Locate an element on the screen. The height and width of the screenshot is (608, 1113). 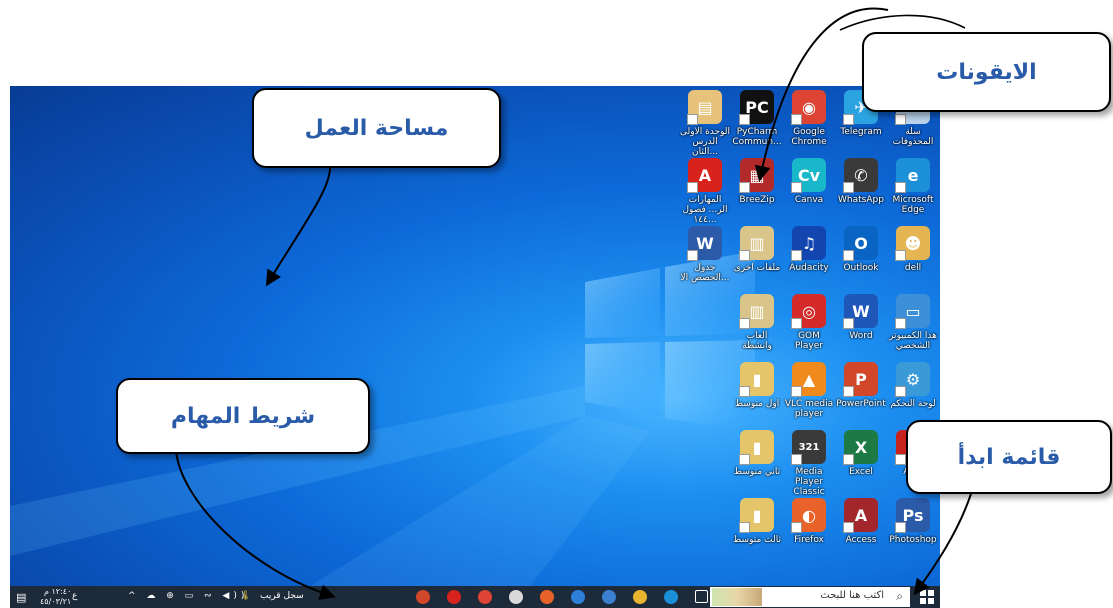
gom-player-icon: ◎ is located at coordinates (808, 311).